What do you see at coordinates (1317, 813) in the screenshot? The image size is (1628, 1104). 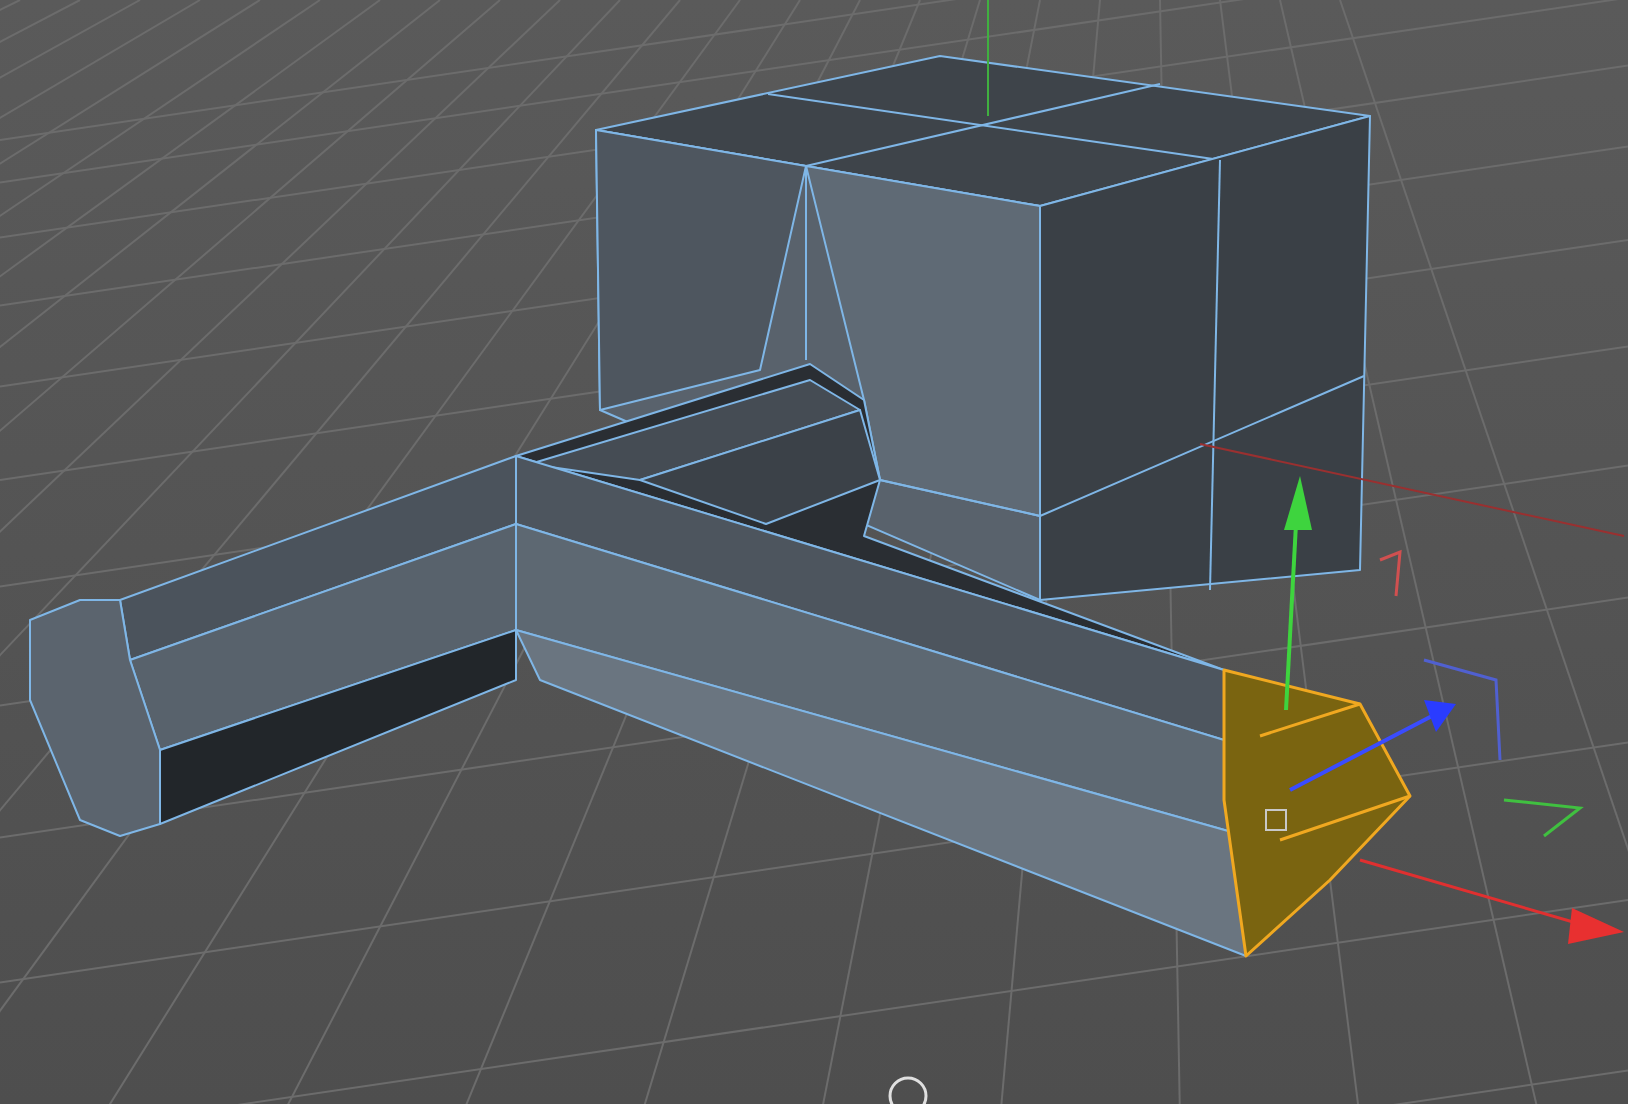 I see `selected-polygon` at bounding box center [1317, 813].